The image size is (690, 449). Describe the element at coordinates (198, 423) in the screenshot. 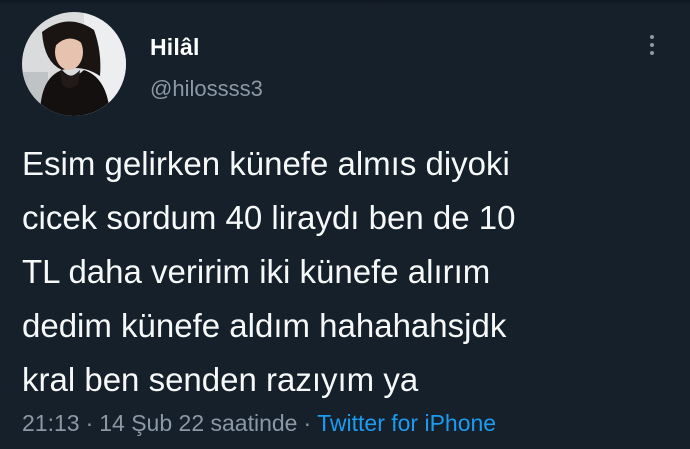

I see `tweet-date: 14 Şub 22 saatinde` at that location.